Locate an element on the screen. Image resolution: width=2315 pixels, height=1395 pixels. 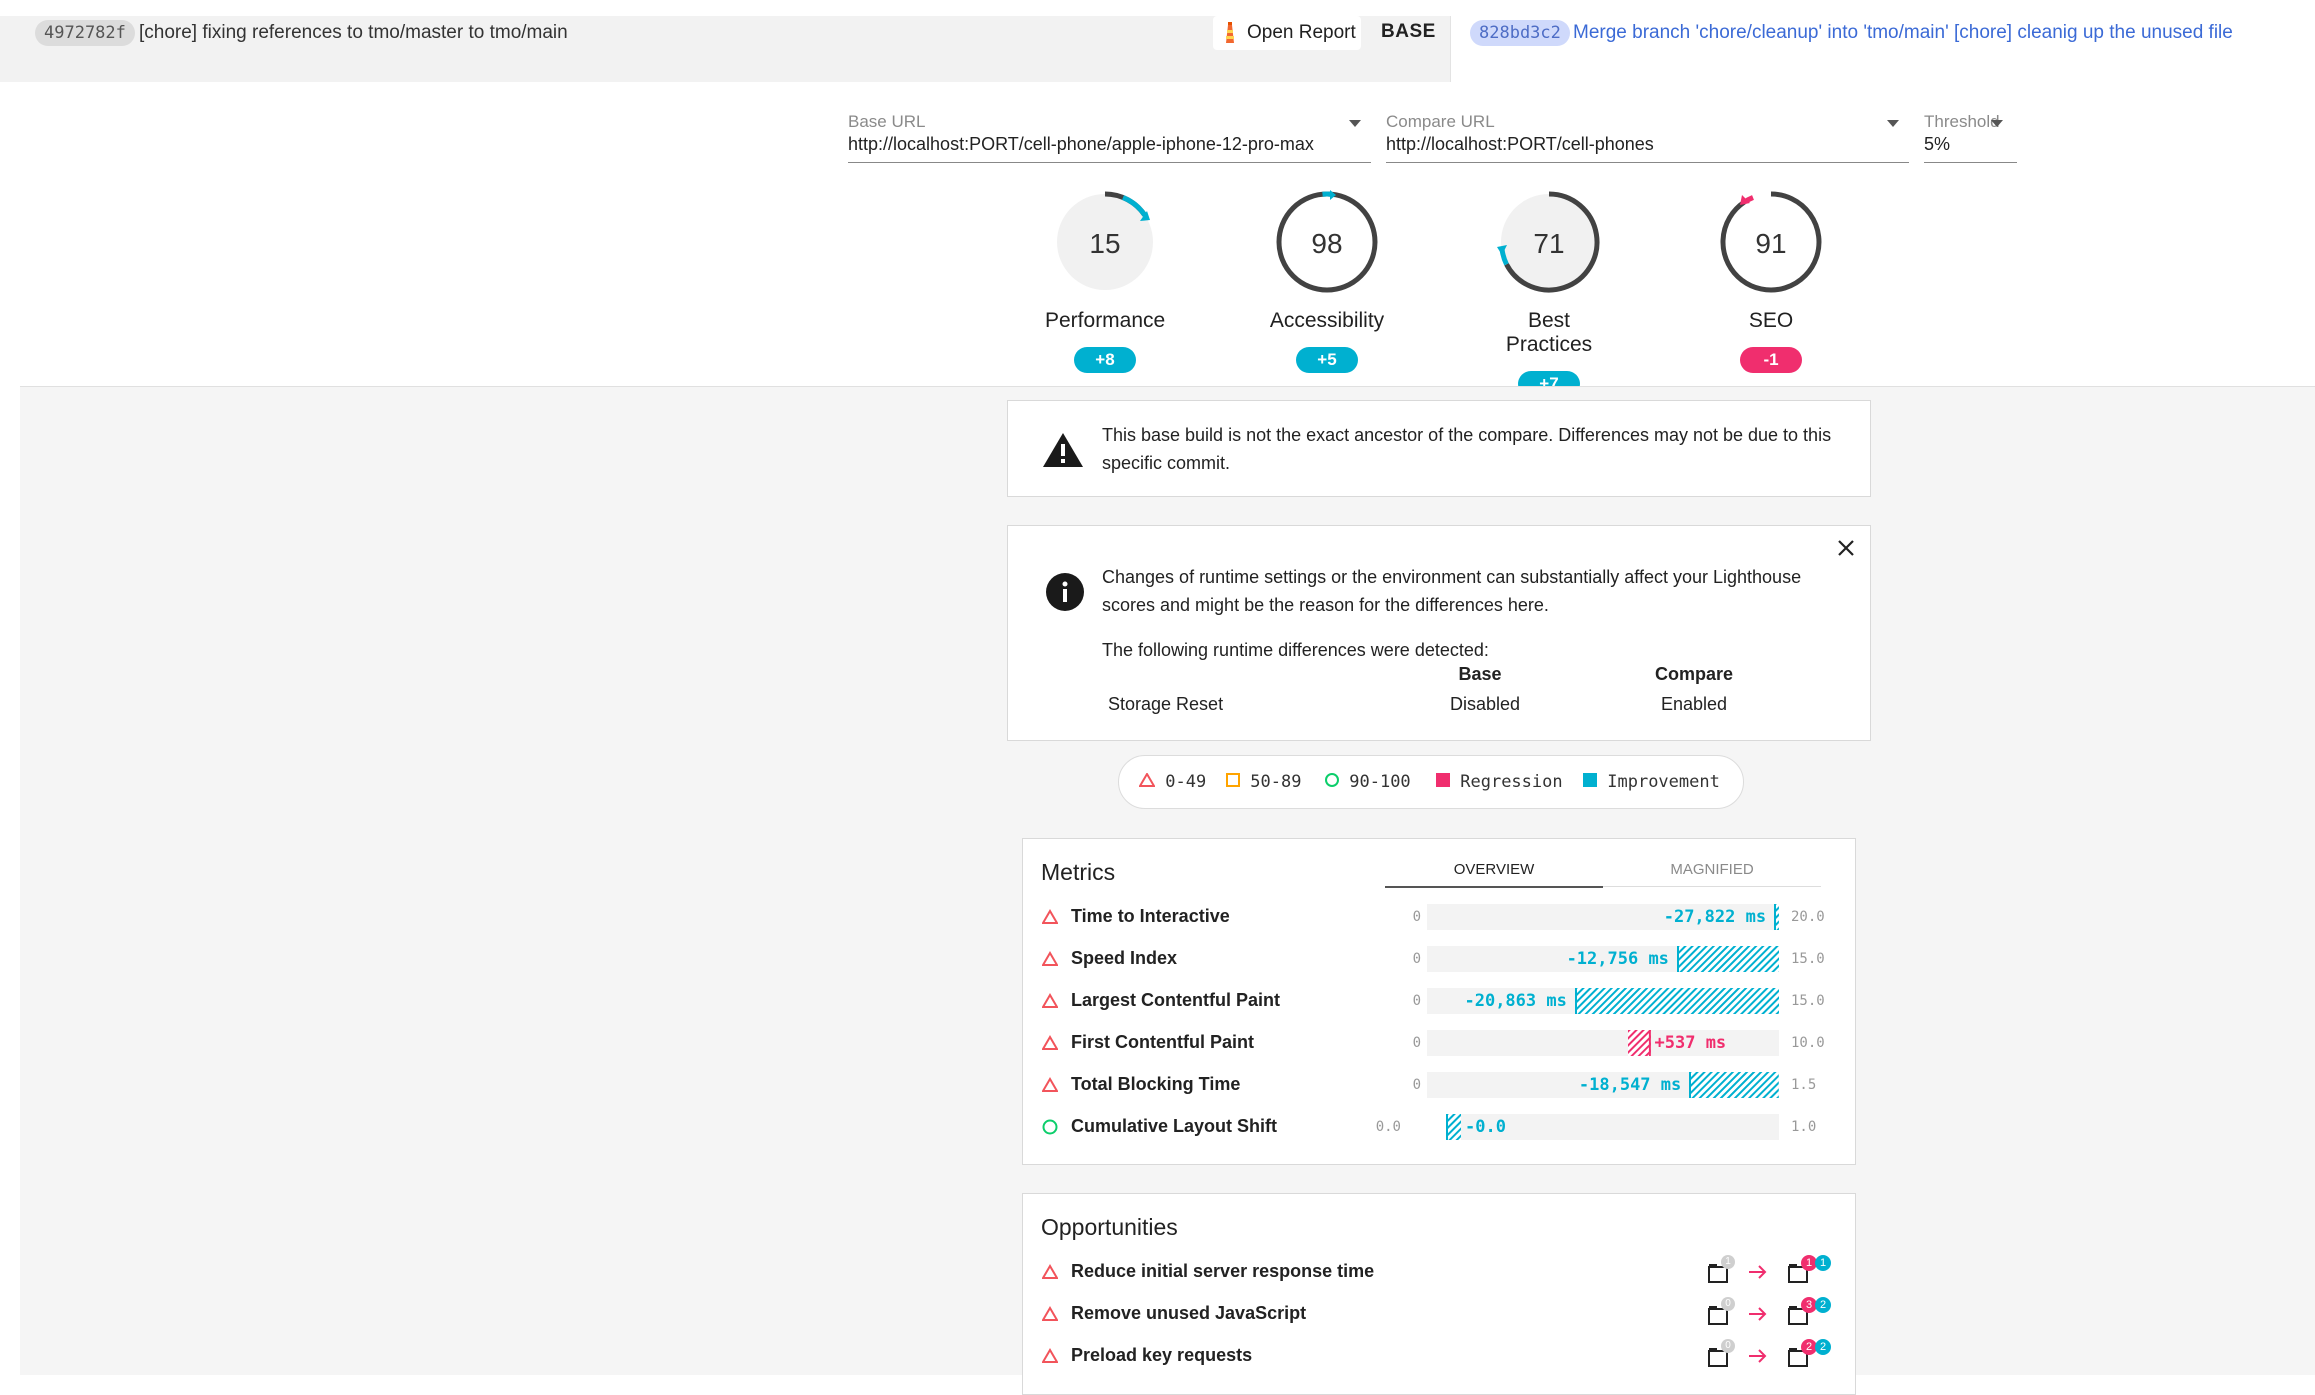
improvement-count-badge: 2 is located at coordinates (1823, 1305).